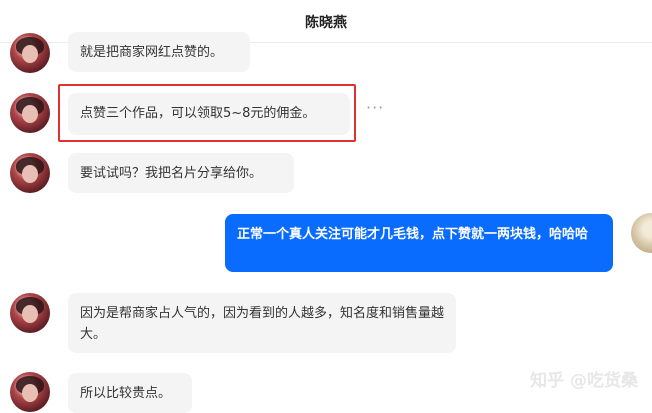 The height and width of the screenshot is (413, 652). I want to click on my-message-bubble: 正常一个真人关注可能才几毛钱，点下赞就一两块钱，哈哈哈, so click(419, 243).